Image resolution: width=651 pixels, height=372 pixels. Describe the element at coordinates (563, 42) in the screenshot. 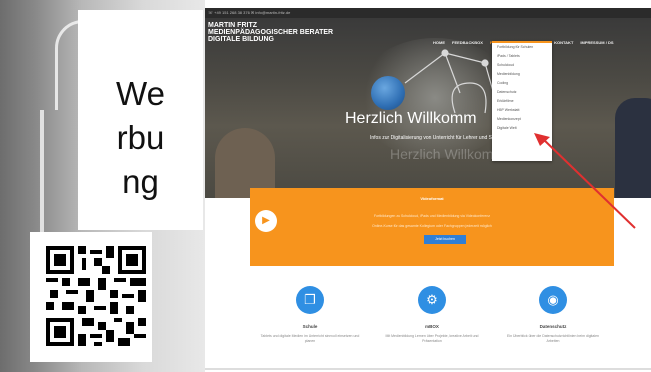

I see `nav-item-kontakt: KONTAKT` at that location.